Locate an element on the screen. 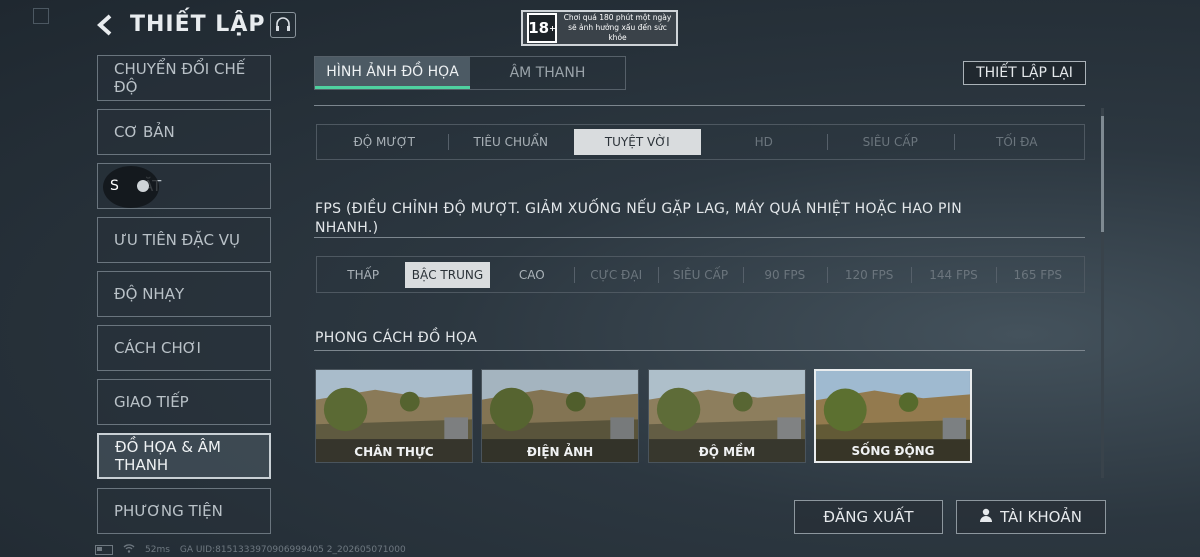 The height and width of the screenshot is (557, 1200). sidebar-item-communication: GIAO TIẾP is located at coordinates (184, 402).